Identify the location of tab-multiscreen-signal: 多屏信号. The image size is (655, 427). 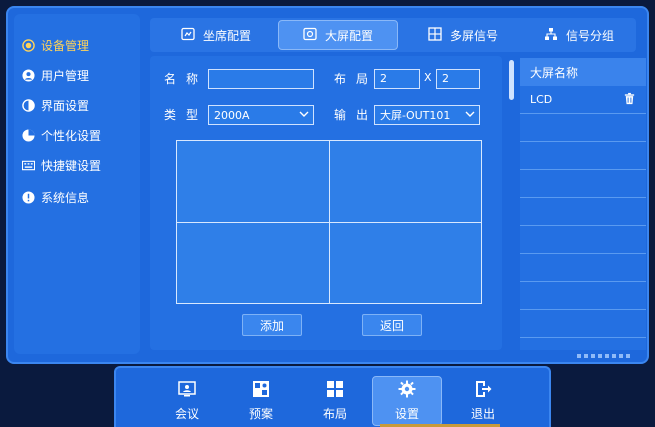
(463, 35).